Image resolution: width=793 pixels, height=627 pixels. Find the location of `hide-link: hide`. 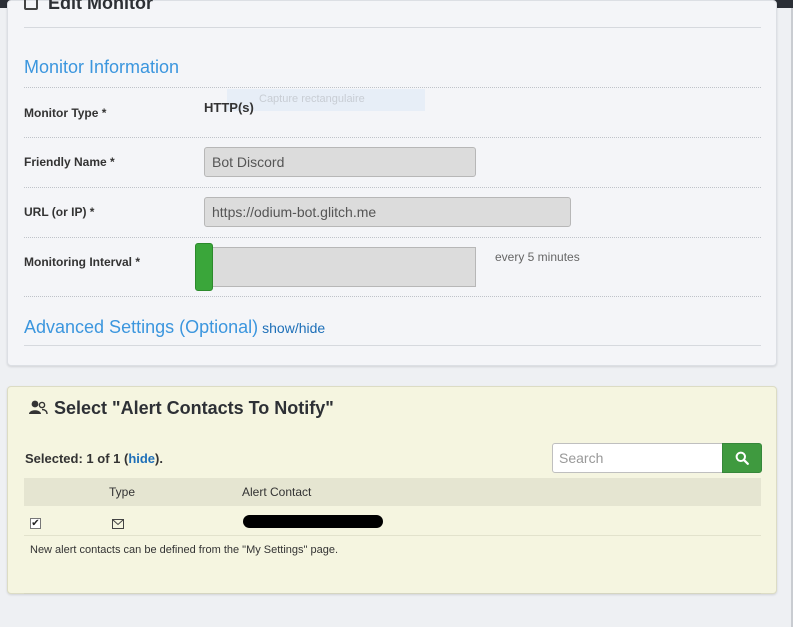

hide-link: hide is located at coordinates (141, 458).